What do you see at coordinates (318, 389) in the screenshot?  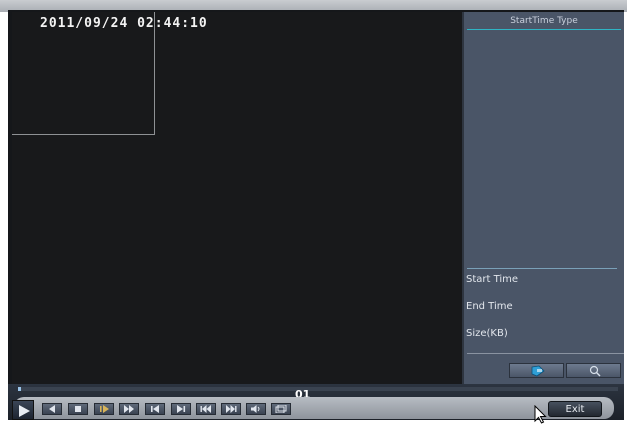 I see `progress-track` at bounding box center [318, 389].